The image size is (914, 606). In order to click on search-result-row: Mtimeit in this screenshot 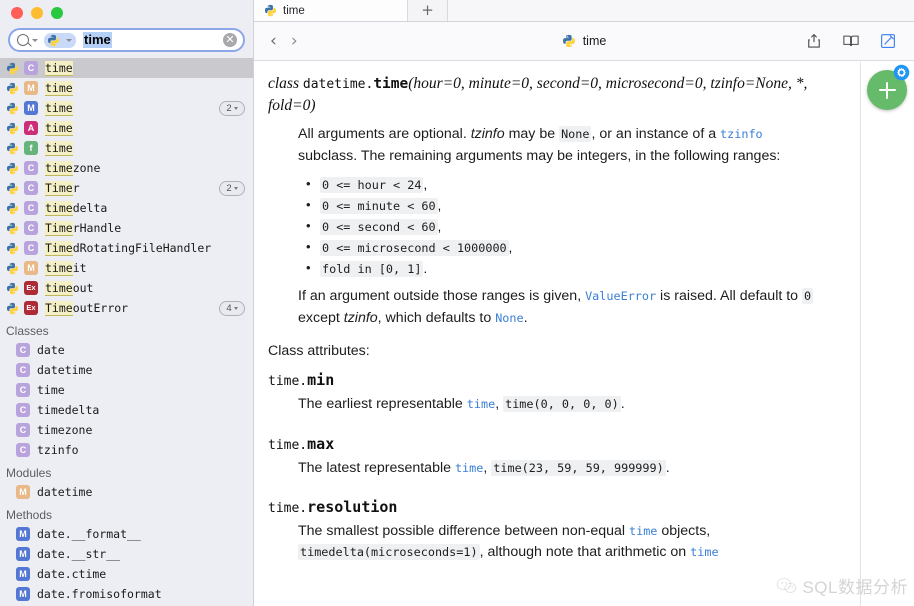, I will do `click(126, 268)`.